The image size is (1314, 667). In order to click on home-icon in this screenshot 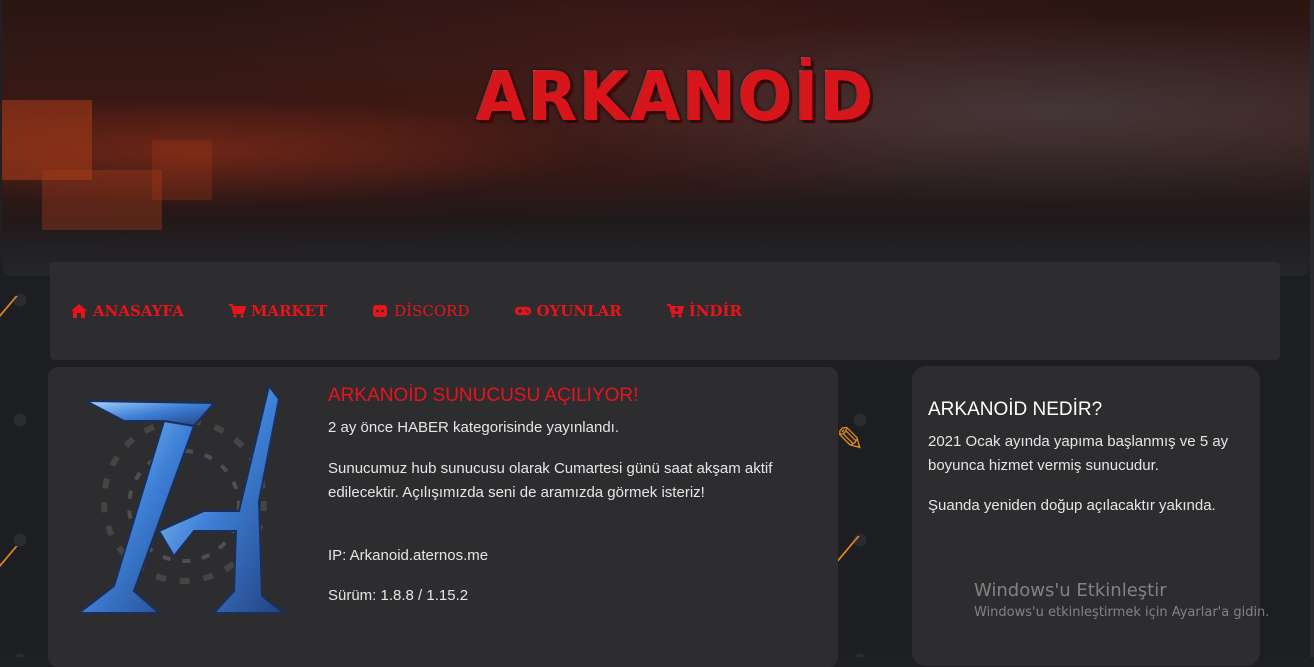, I will do `click(79, 311)`.